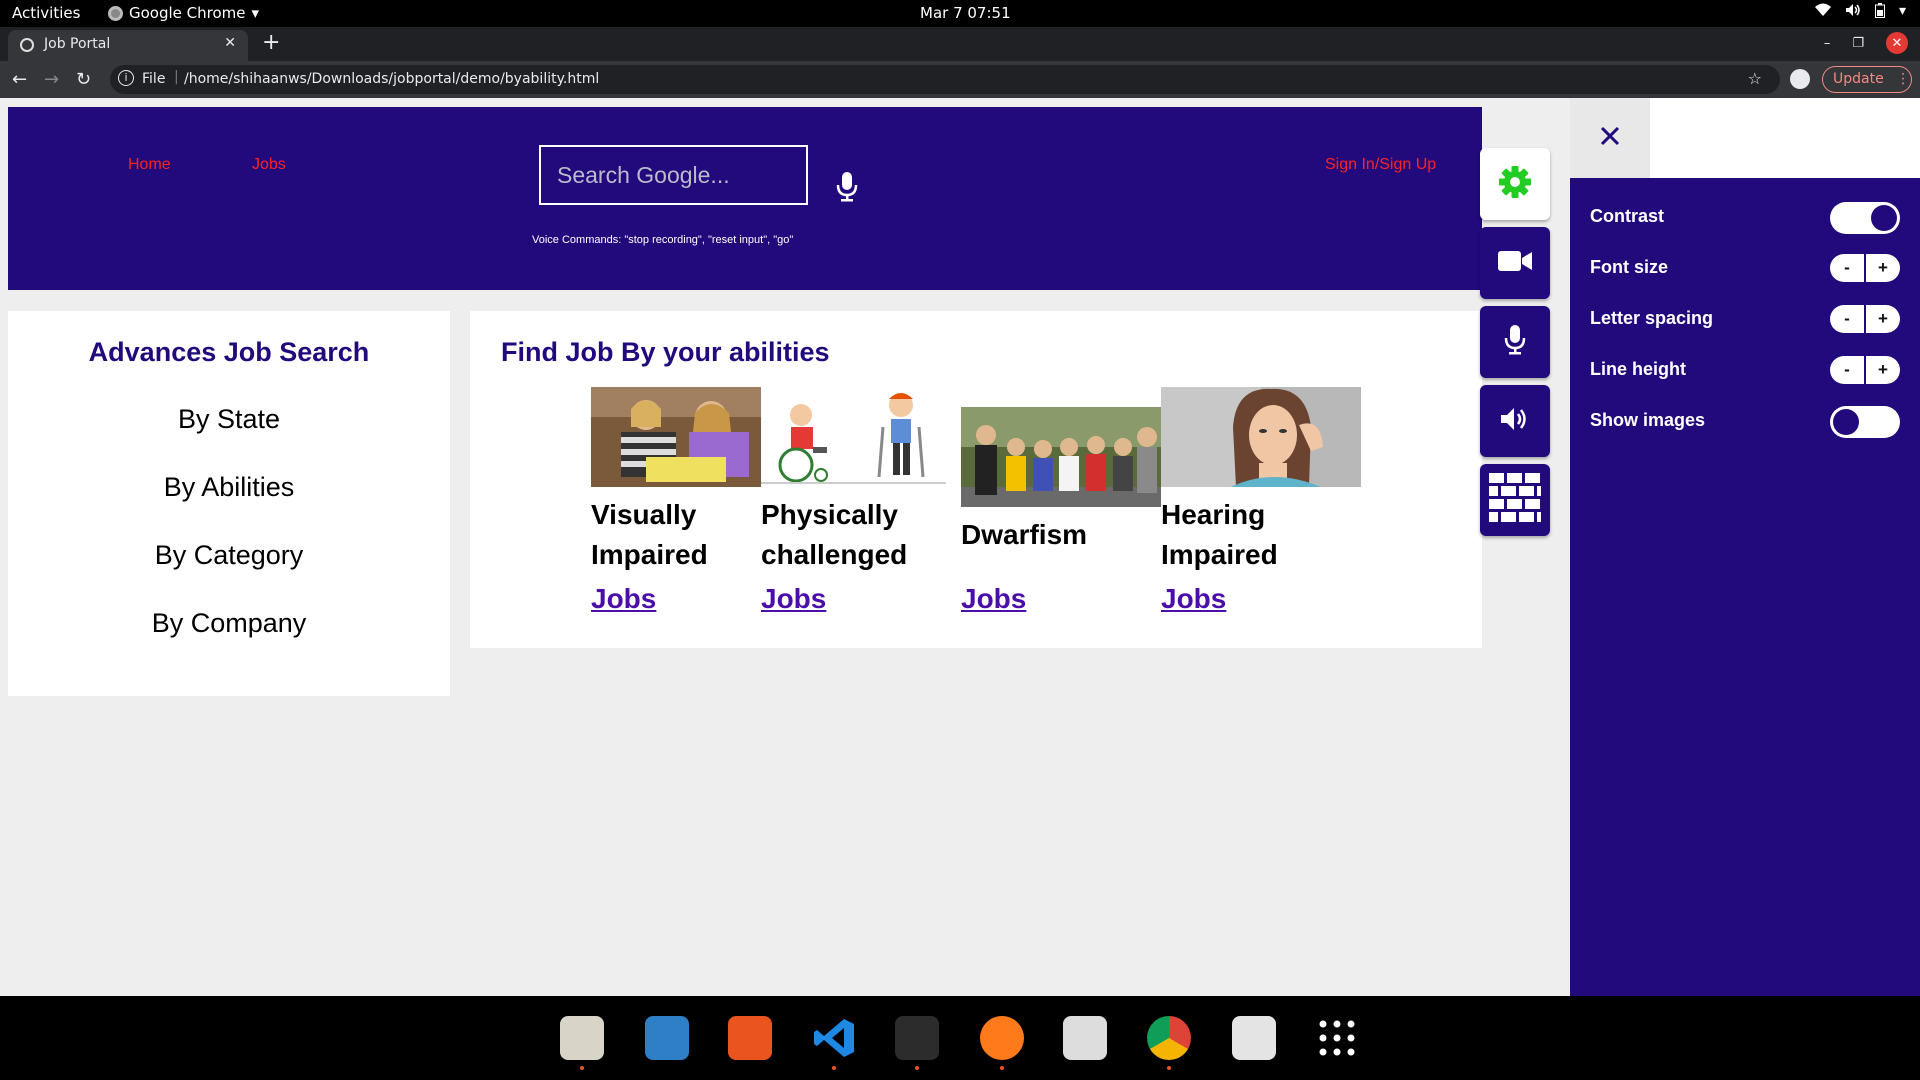  What do you see at coordinates (960, 44) in the screenshot?
I see `tab-strip: Job Portal ✕` at bounding box center [960, 44].